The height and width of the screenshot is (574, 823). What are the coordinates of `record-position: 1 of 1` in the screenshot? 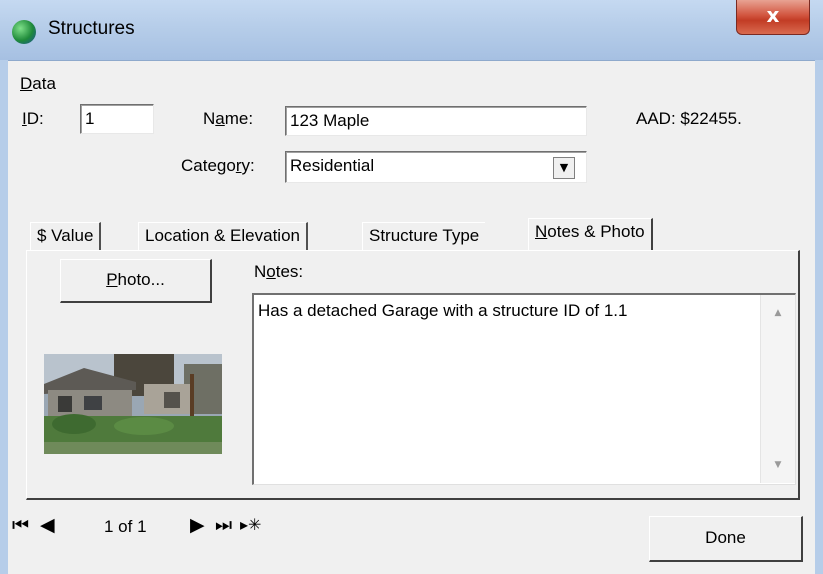 It's located at (125, 526).